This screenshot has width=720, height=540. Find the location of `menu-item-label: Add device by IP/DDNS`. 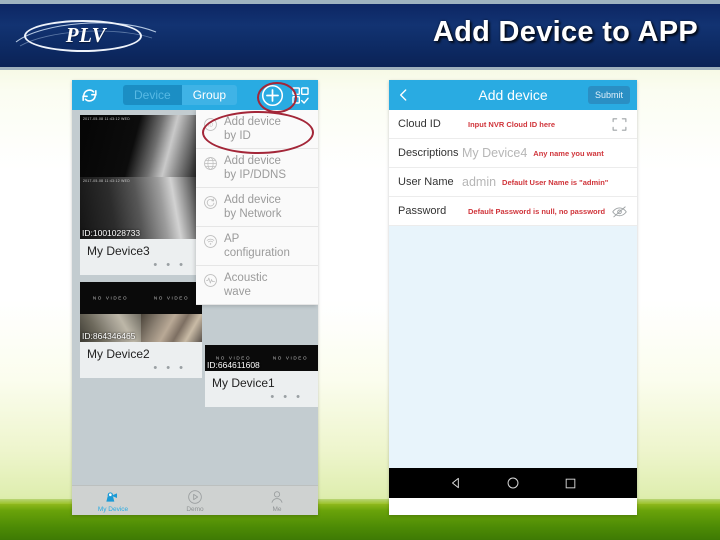

menu-item-label: Add device by IP/DDNS is located at coordinates (255, 168).